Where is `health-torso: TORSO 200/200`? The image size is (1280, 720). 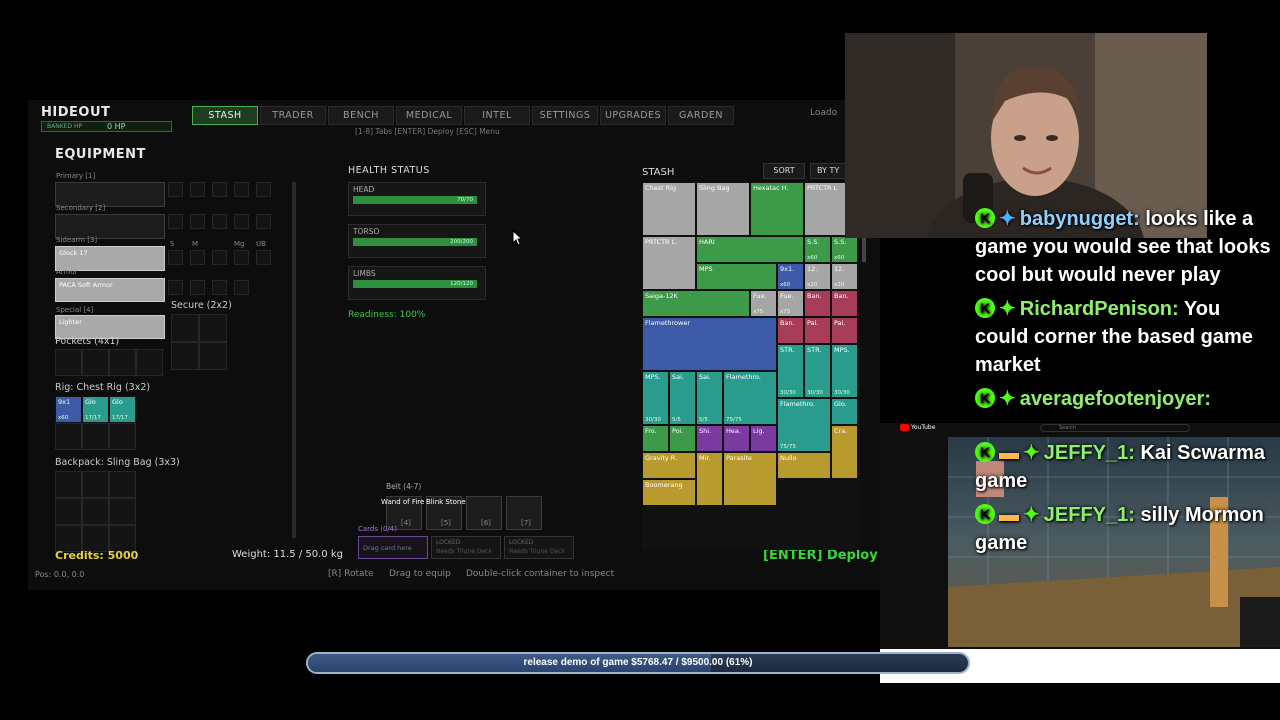
health-torso: TORSO 200/200 is located at coordinates (417, 241).